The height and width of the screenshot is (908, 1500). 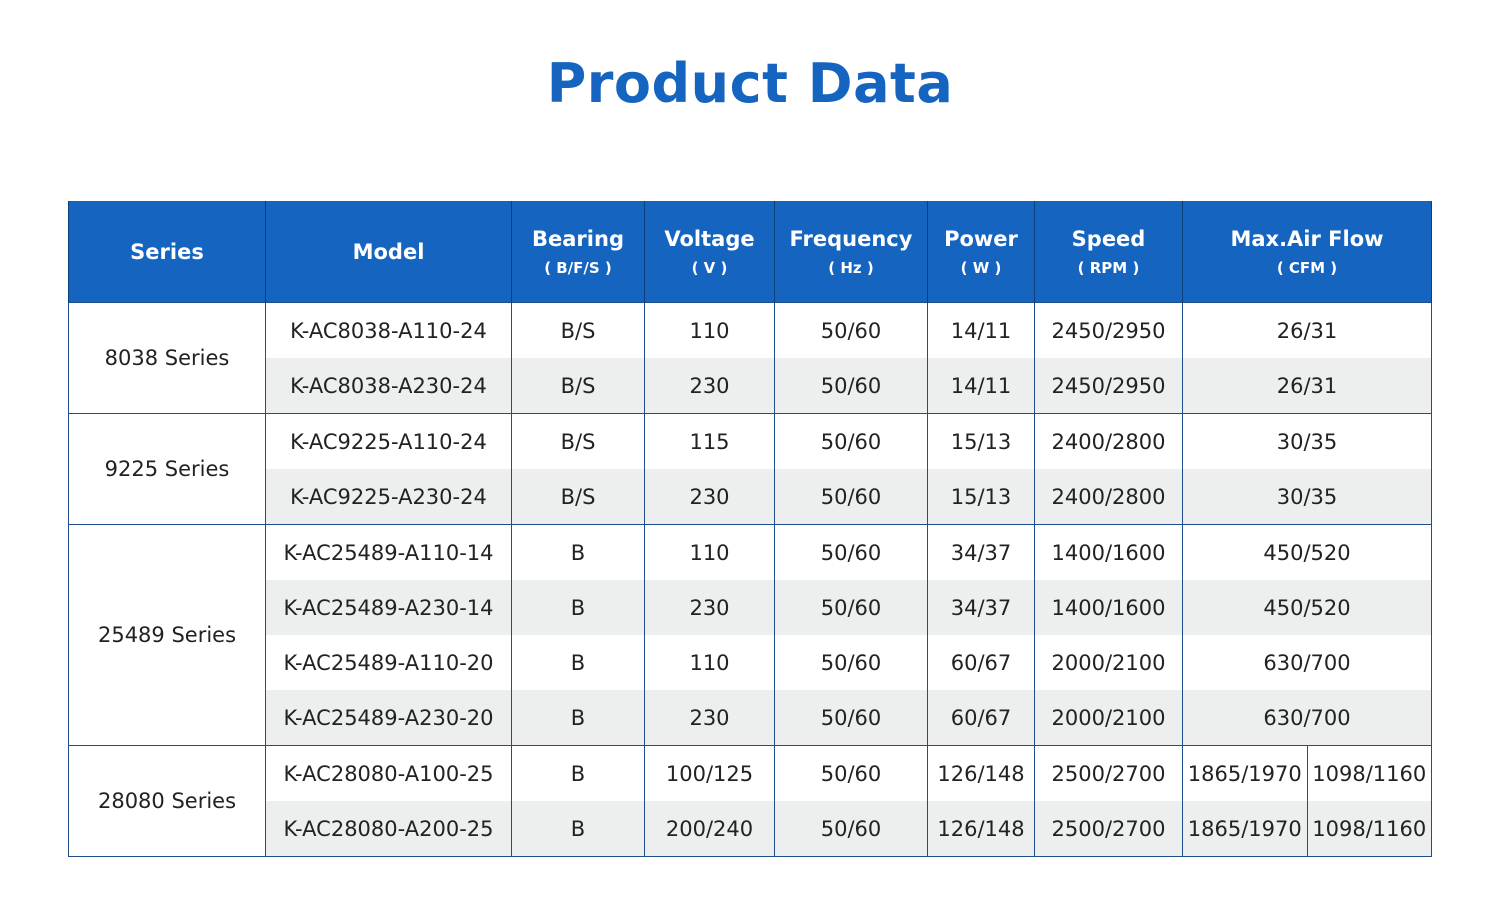 I want to click on column-header-label: Power, so click(x=981, y=238).